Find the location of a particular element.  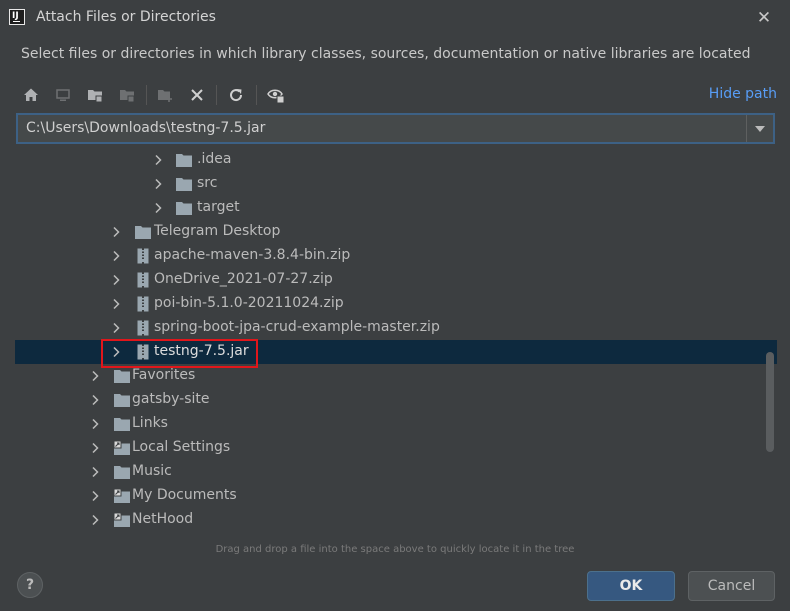

annotation-highlight-box is located at coordinates (179, 353).